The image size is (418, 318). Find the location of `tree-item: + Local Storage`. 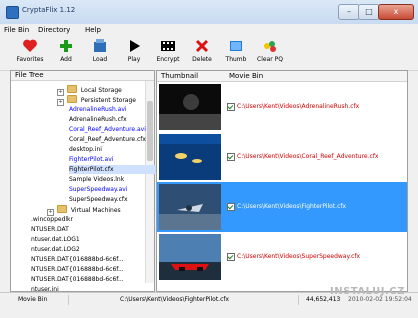

tree-item: + Local Storage is located at coordinates (89, 90).